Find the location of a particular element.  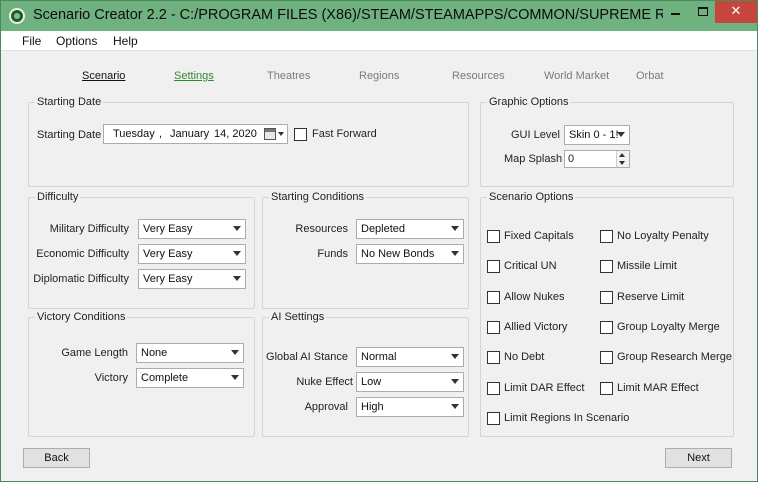

diplomatic-difficulty-select: Very Easy is located at coordinates (192, 279).